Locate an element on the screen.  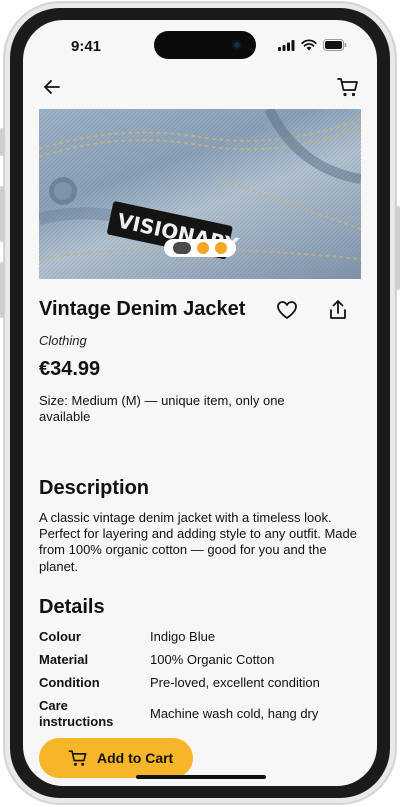
title-row: Vintage Denim Jacket is located at coordinates (200, 312).